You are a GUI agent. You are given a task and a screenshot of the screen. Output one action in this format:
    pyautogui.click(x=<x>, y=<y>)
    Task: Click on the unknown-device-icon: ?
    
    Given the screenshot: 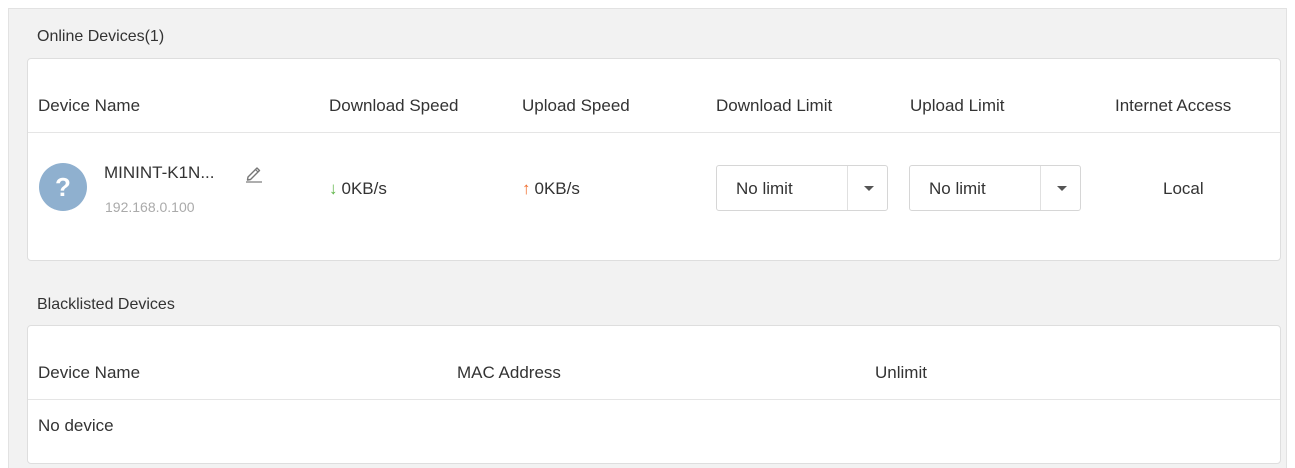 What is the action you would take?
    pyautogui.click(x=63, y=187)
    